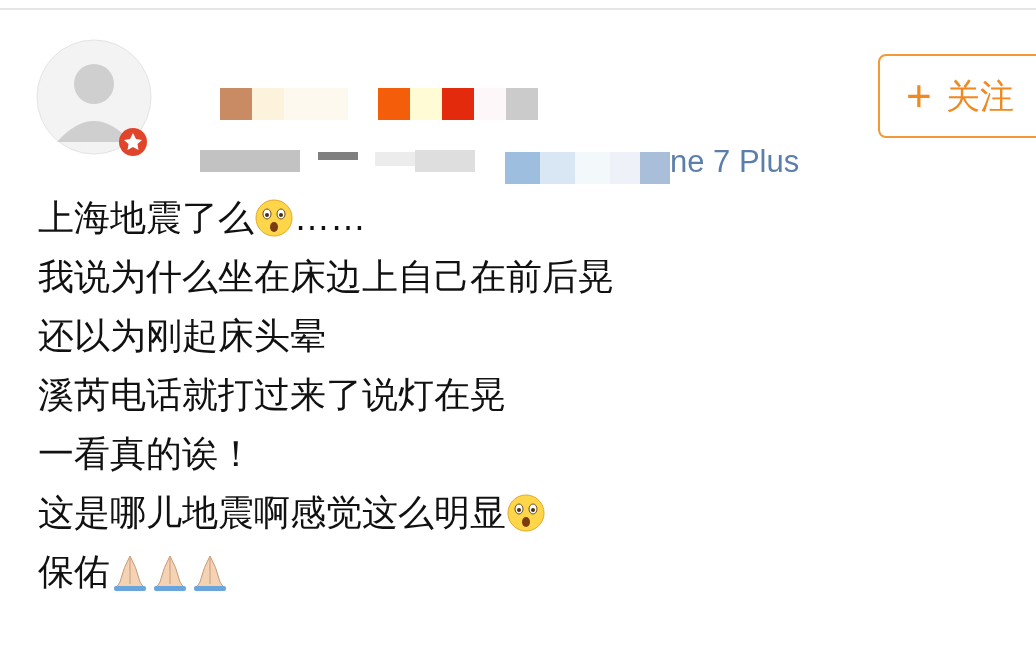  What do you see at coordinates (146, 453) in the screenshot?
I see `post-text: 一看真的诶！` at bounding box center [146, 453].